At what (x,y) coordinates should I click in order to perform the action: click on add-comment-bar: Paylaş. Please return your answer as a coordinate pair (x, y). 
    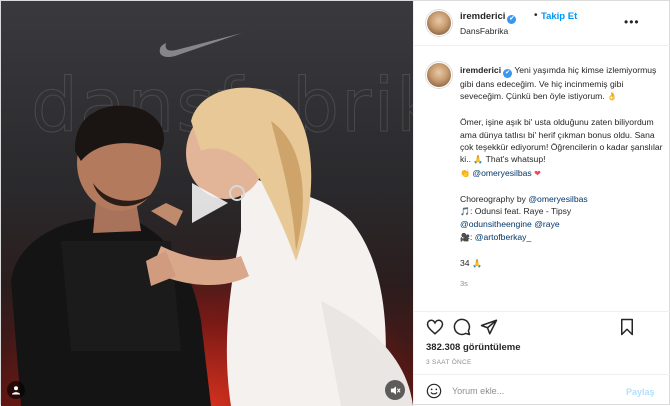
    Looking at the image, I should click on (542, 390).